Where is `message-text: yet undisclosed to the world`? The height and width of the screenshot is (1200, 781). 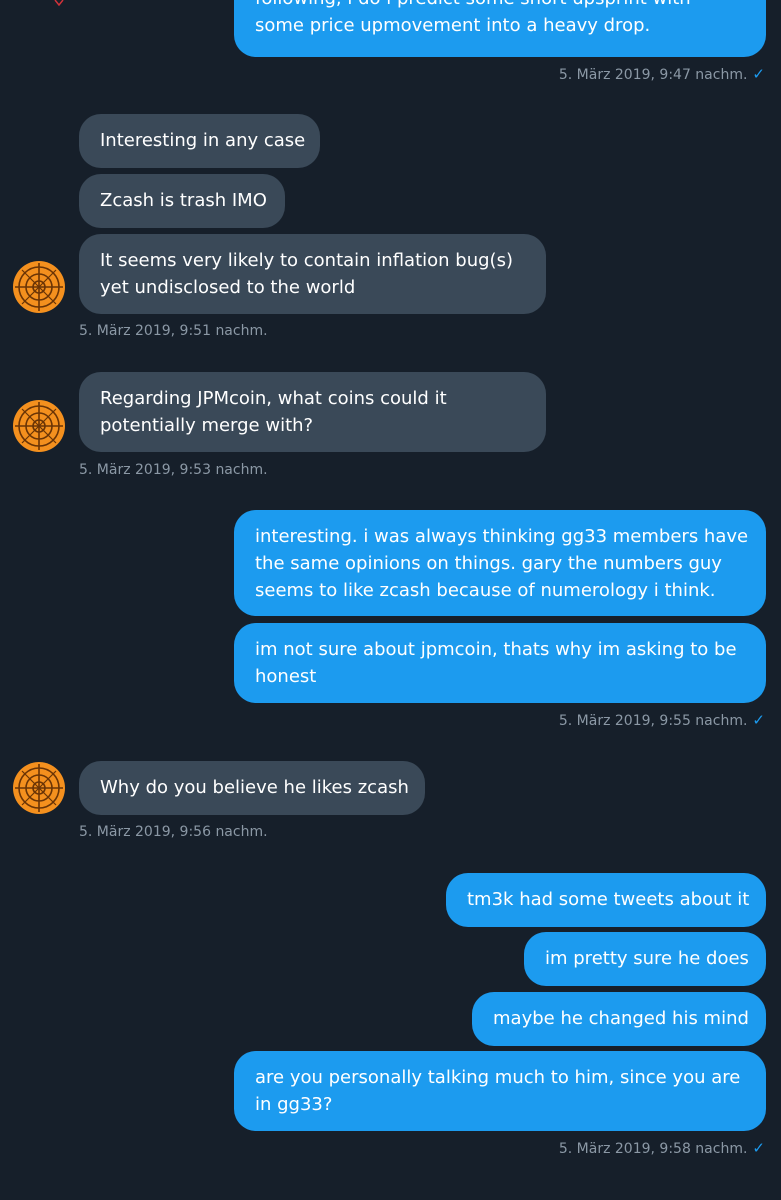
message-text: yet undisclosed to the world is located at coordinates (228, 287).